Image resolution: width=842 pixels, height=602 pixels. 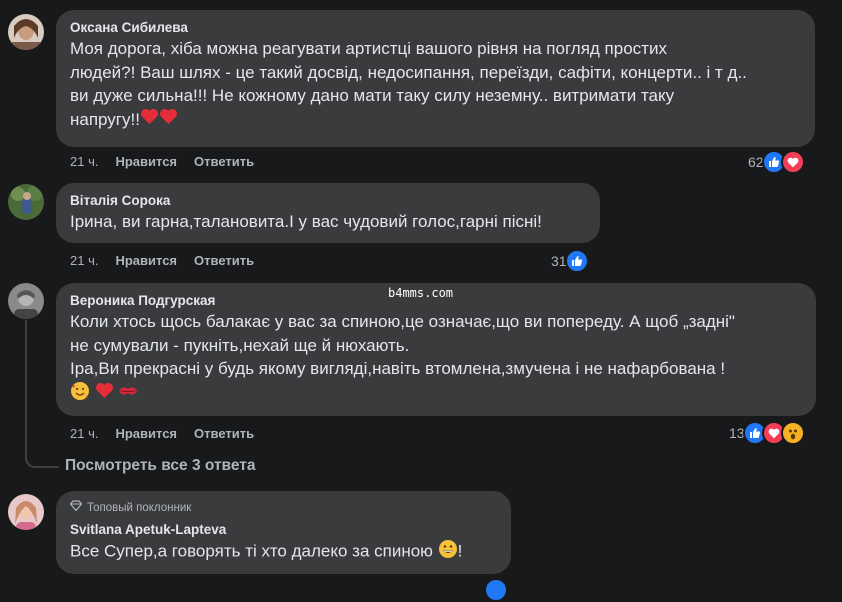 I want to click on smiling-face-with-hearts-icon, so click(x=80, y=394).